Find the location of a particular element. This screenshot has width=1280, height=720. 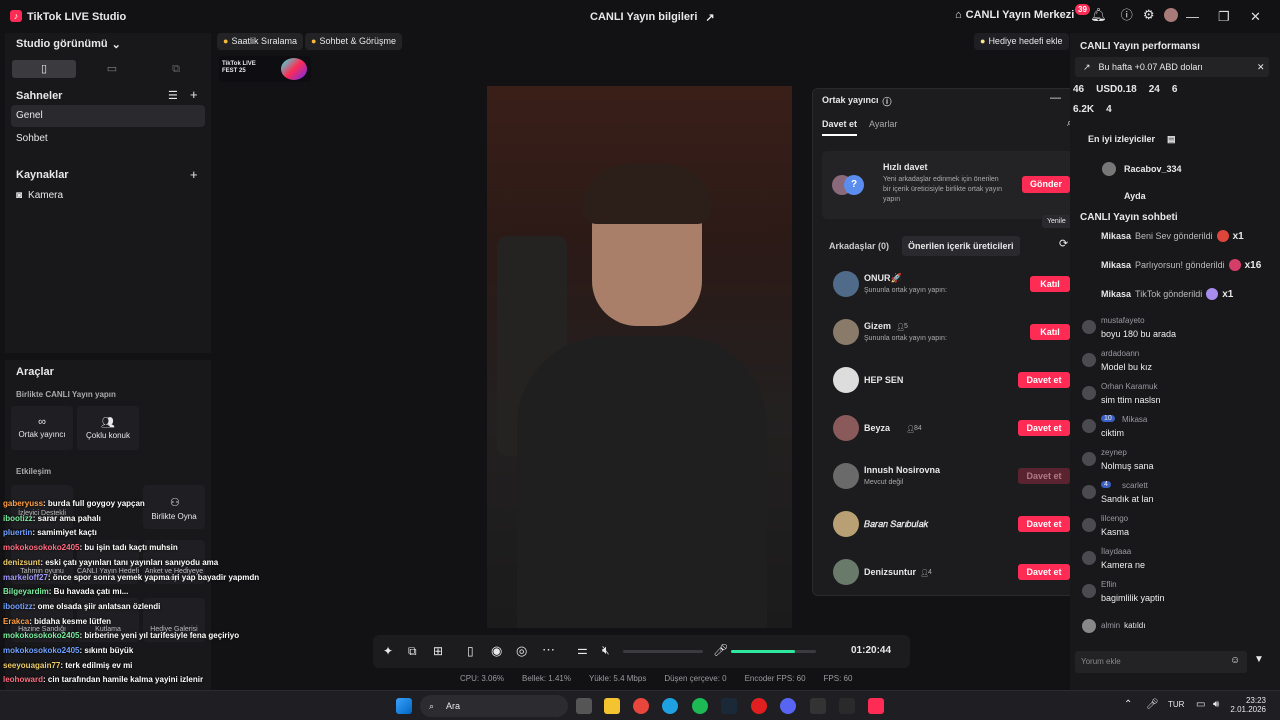

magic-wand-icon: ✦ is located at coordinates (388, 651).